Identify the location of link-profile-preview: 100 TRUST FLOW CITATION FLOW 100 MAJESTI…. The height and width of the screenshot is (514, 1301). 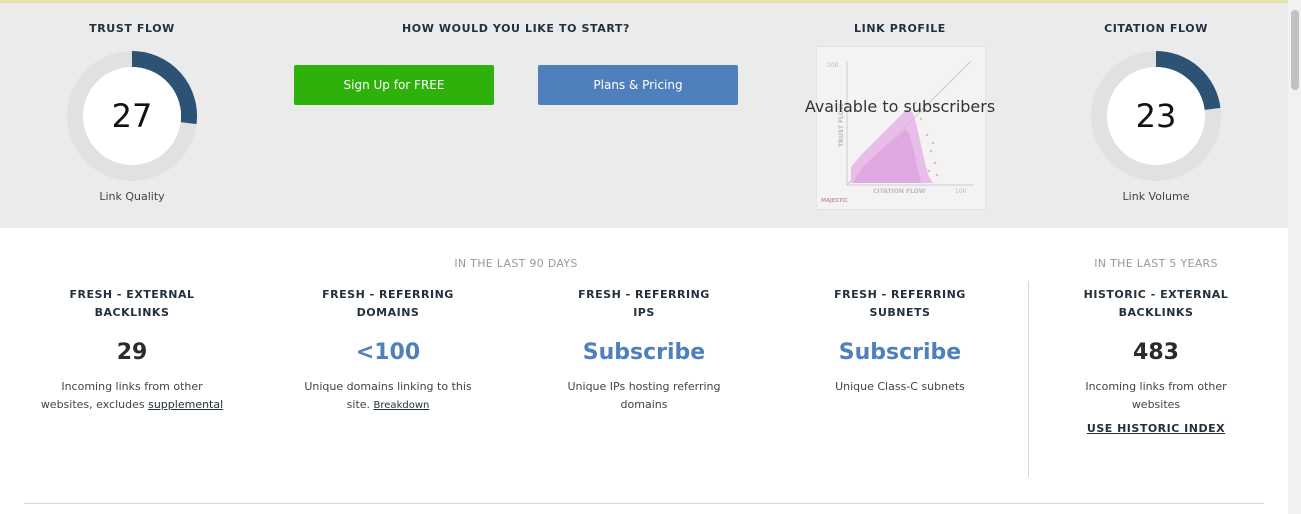
(901, 128).